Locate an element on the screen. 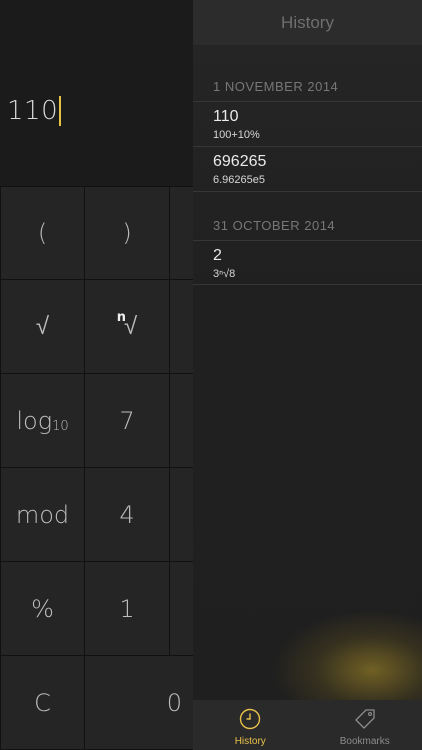  text-caret is located at coordinates (60, 111).